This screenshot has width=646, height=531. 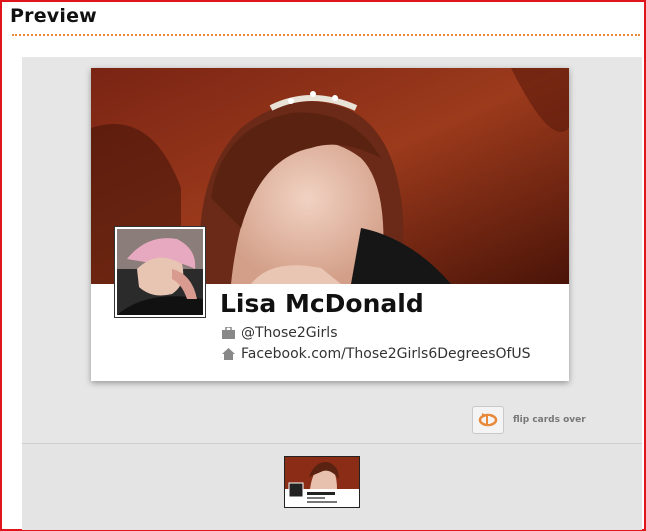 I want to click on avatar, so click(x=160, y=272).